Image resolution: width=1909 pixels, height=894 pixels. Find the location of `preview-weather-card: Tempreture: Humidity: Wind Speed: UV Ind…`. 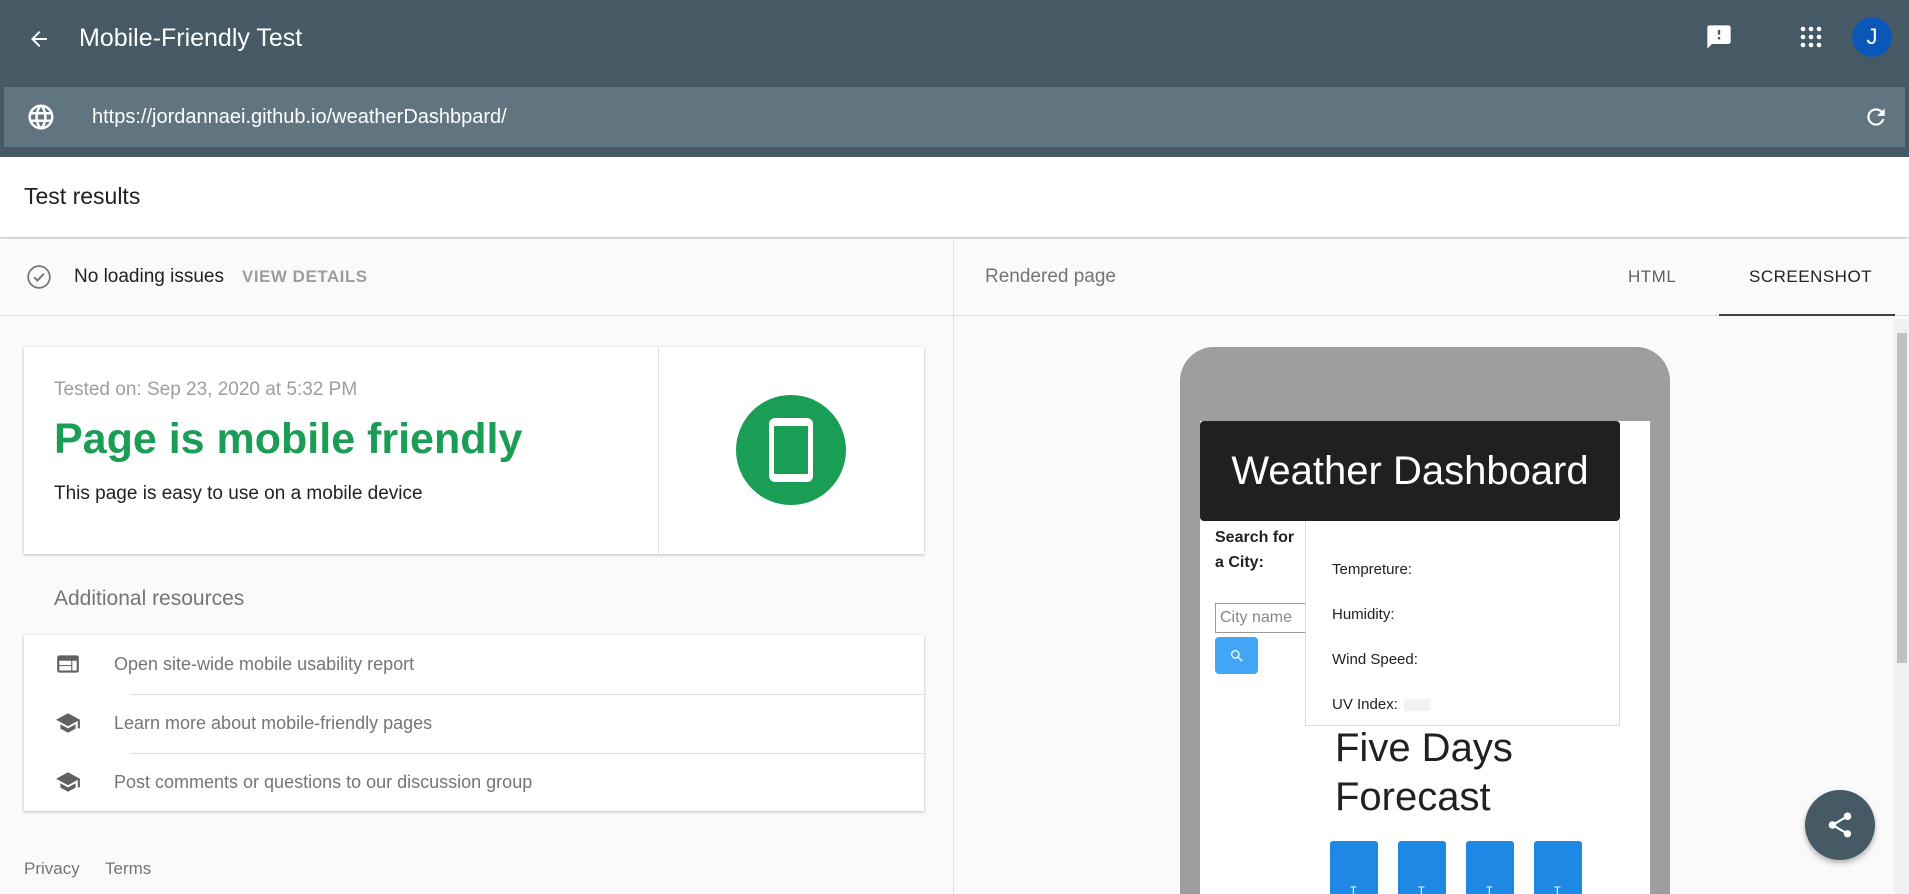

preview-weather-card: Tempreture: Humidity: Wind Speed: UV Ind… is located at coordinates (1462, 623).